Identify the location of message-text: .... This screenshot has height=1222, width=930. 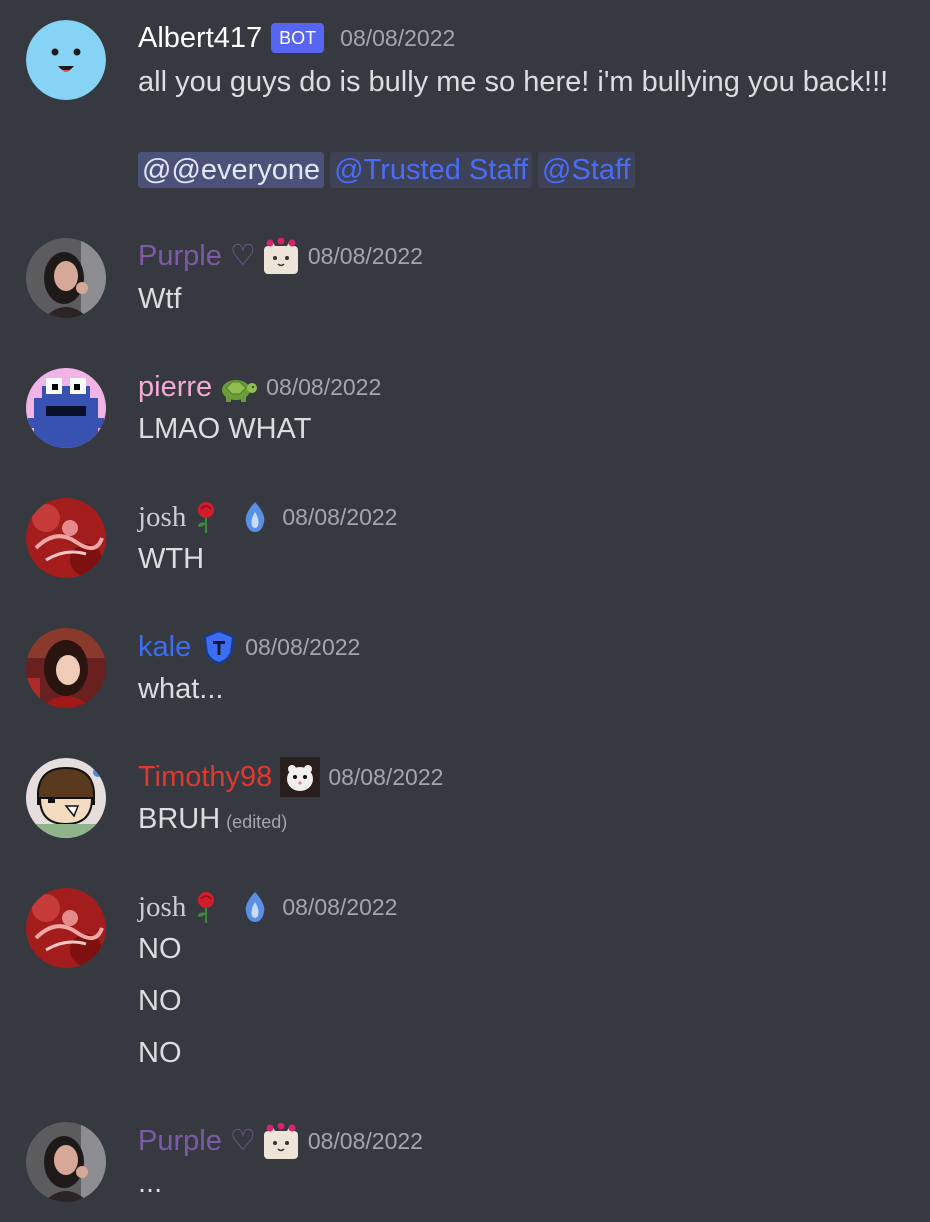
(150, 1183).